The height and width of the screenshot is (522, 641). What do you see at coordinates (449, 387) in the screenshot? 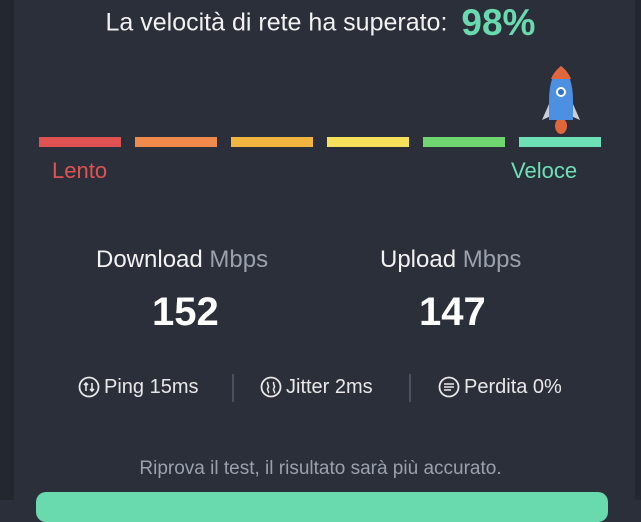
I see `packet-loss-icon` at bounding box center [449, 387].